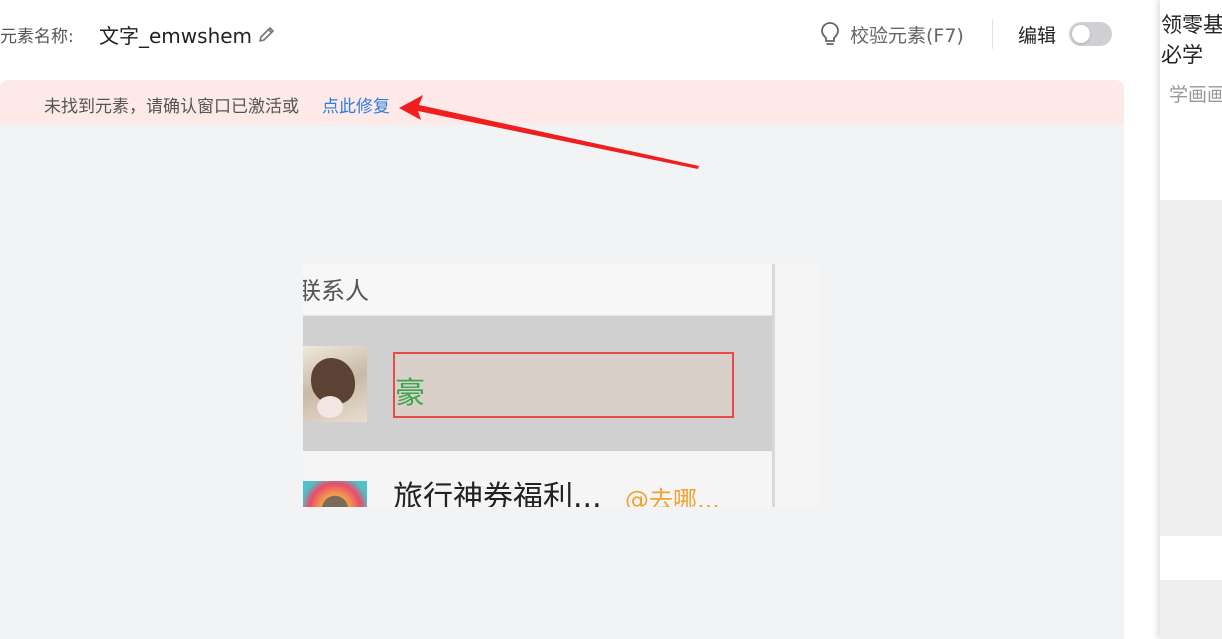 The height and width of the screenshot is (639, 1222). Describe the element at coordinates (176, 36) in the screenshot. I see `element-name-value: 文字_emwshem` at that location.